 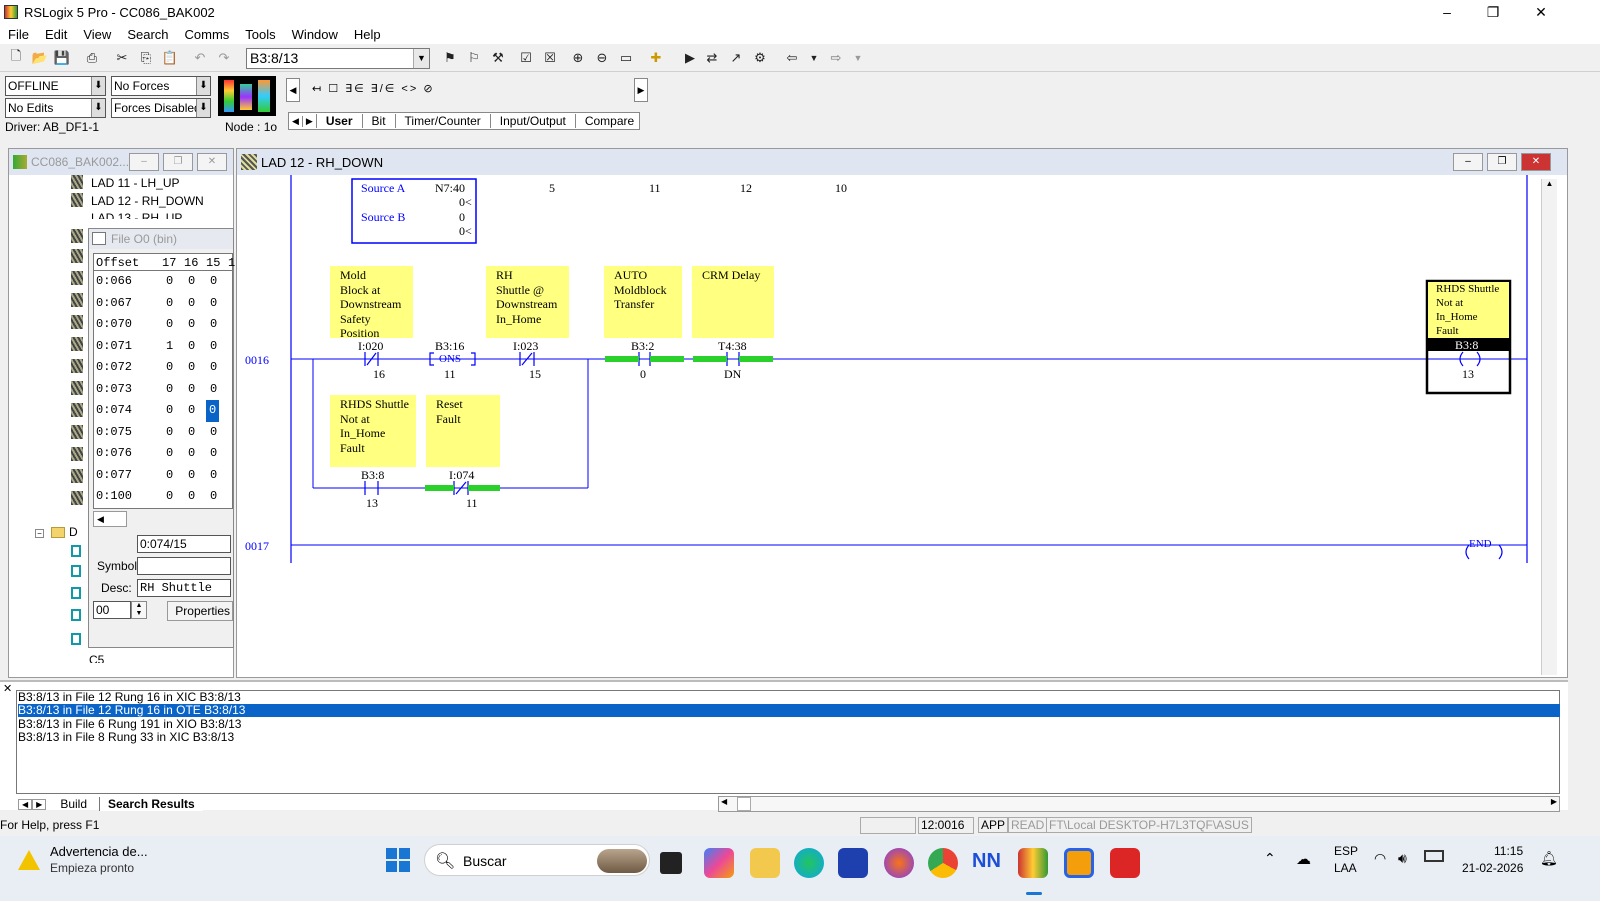 I want to click on close-pane-icon: ✕, so click(x=7, y=688).